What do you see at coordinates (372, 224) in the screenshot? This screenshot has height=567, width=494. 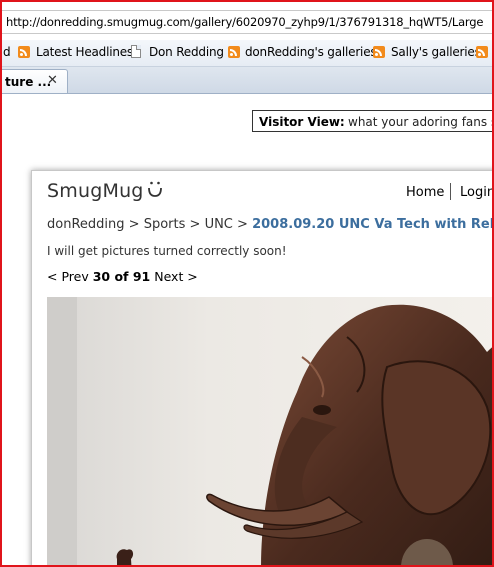 I see `breadcrumb-current: 2008.09.20 UNC Va Tech with Rebecca` at bounding box center [372, 224].